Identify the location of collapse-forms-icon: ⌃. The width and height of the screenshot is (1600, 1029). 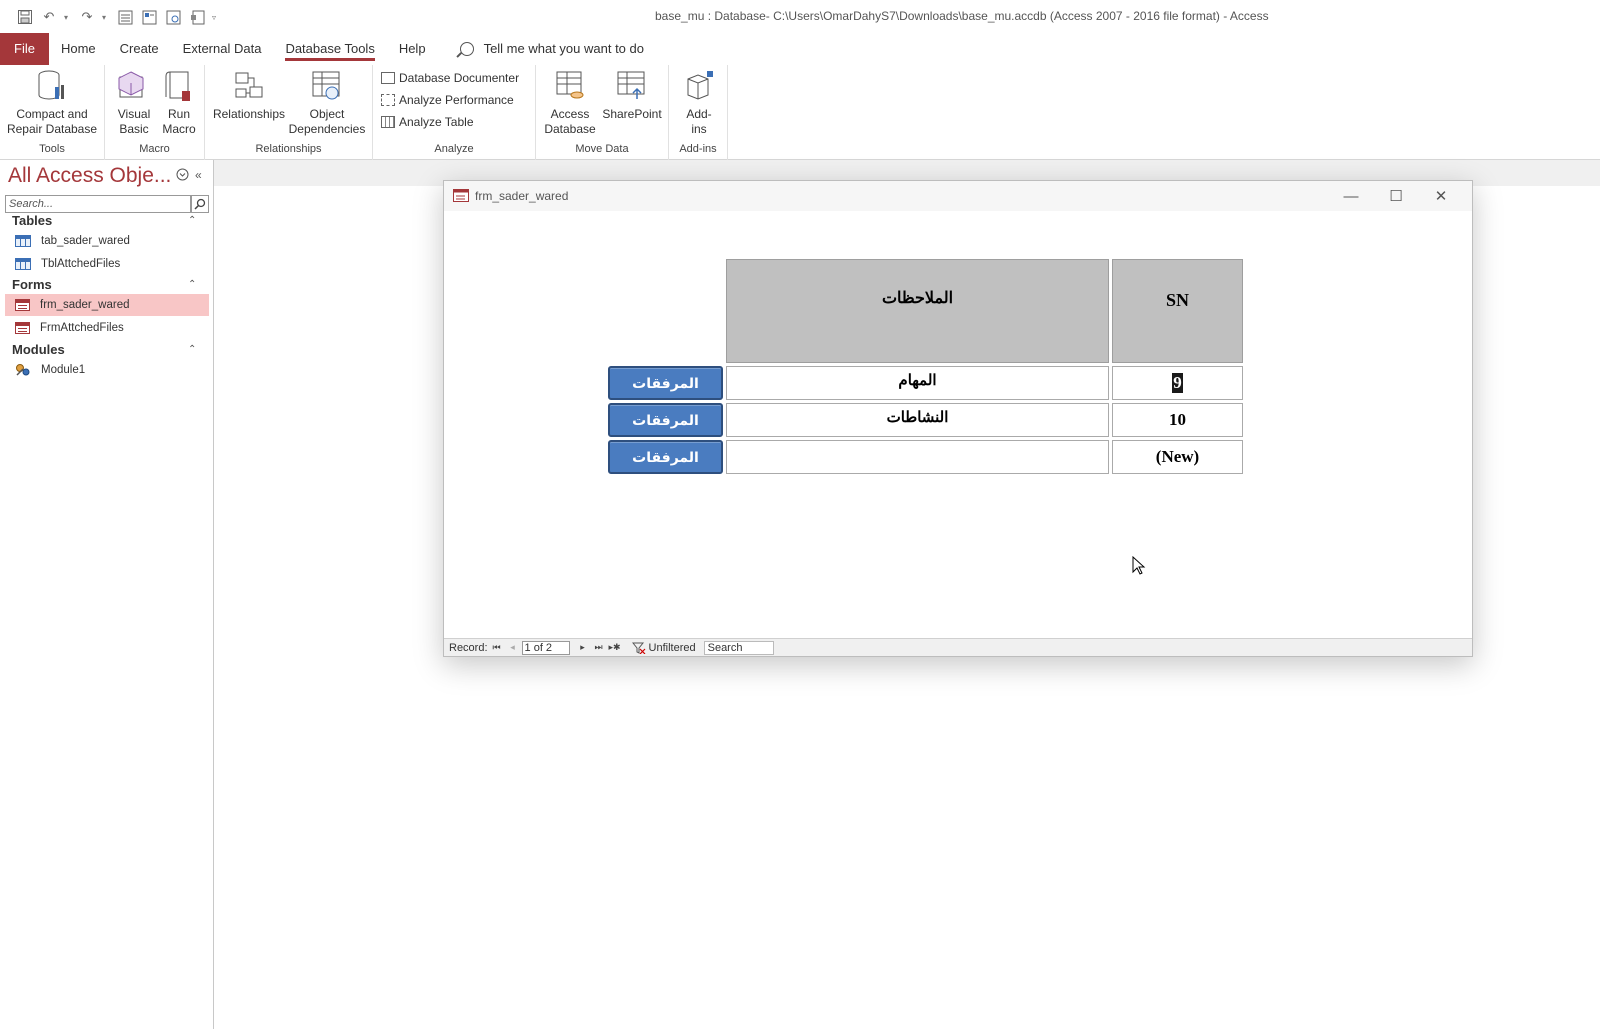
(192, 284).